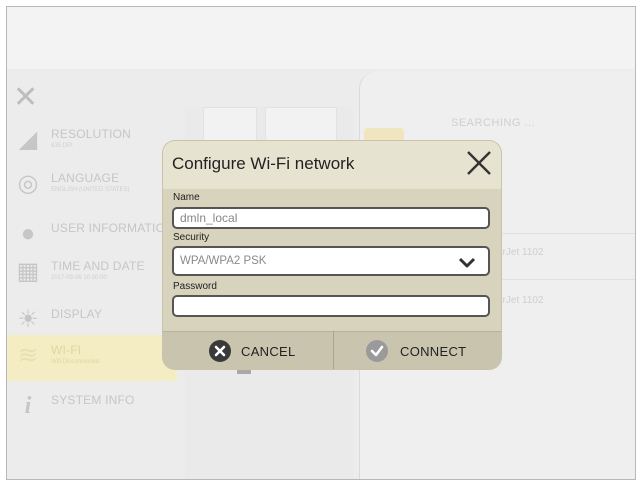 The width and height of the screenshot is (642, 487). I want to click on close-icon, so click(479, 163).